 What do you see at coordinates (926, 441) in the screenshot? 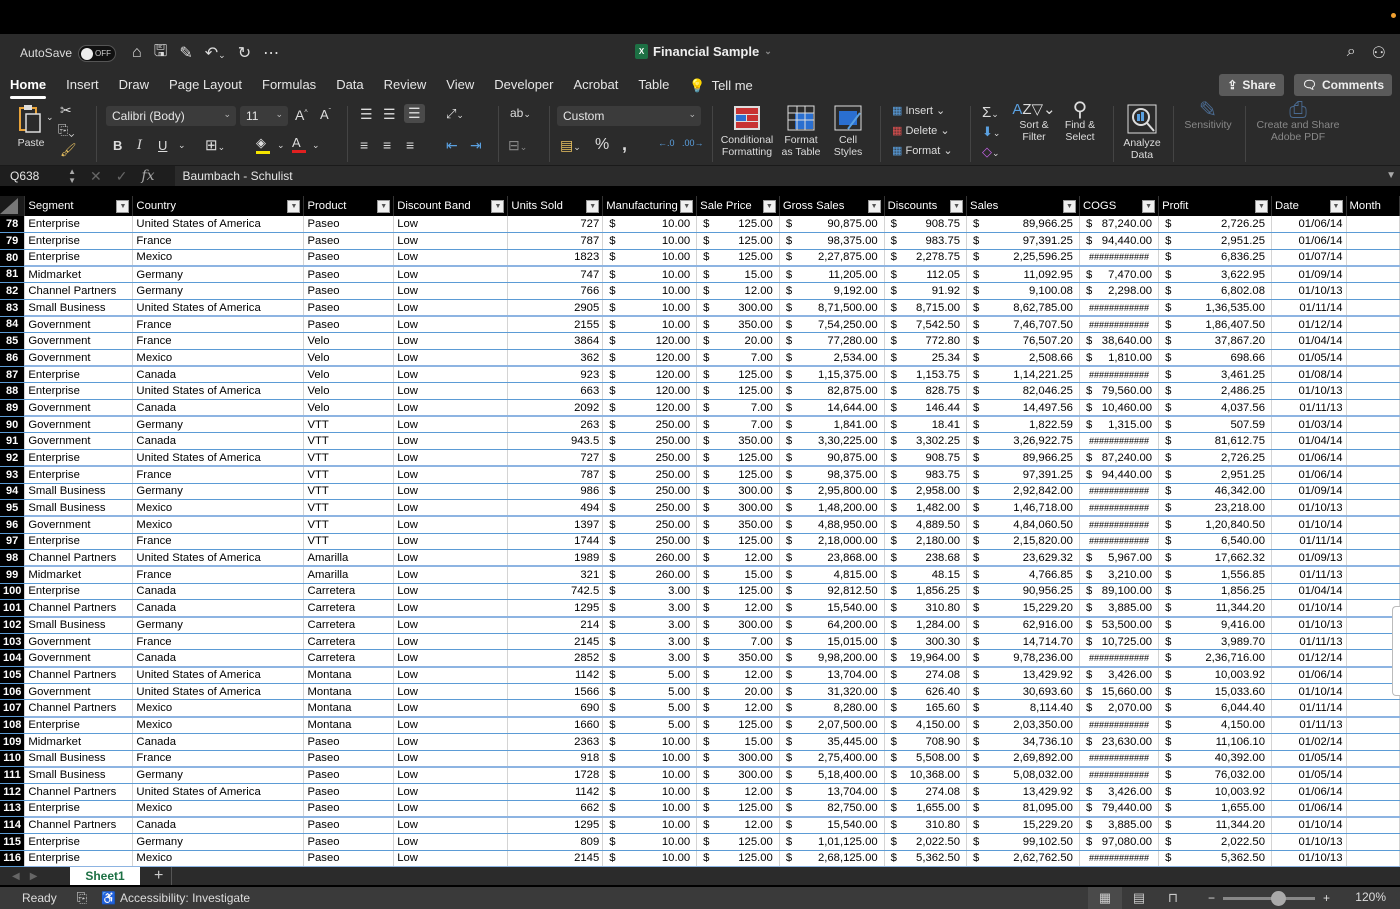
I see `discounts-cell: $3,302.25` at bounding box center [926, 441].